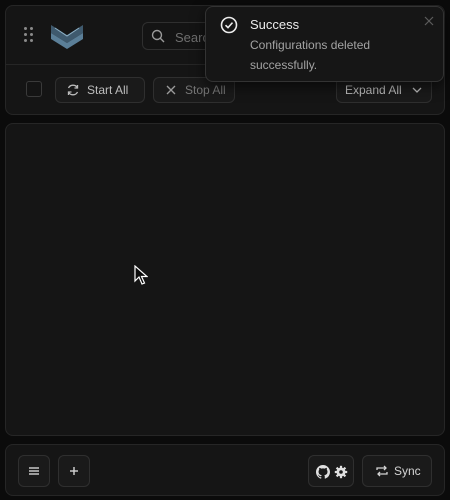  Describe the element at coordinates (407, 471) in the screenshot. I see `sync-label: Sync` at that location.